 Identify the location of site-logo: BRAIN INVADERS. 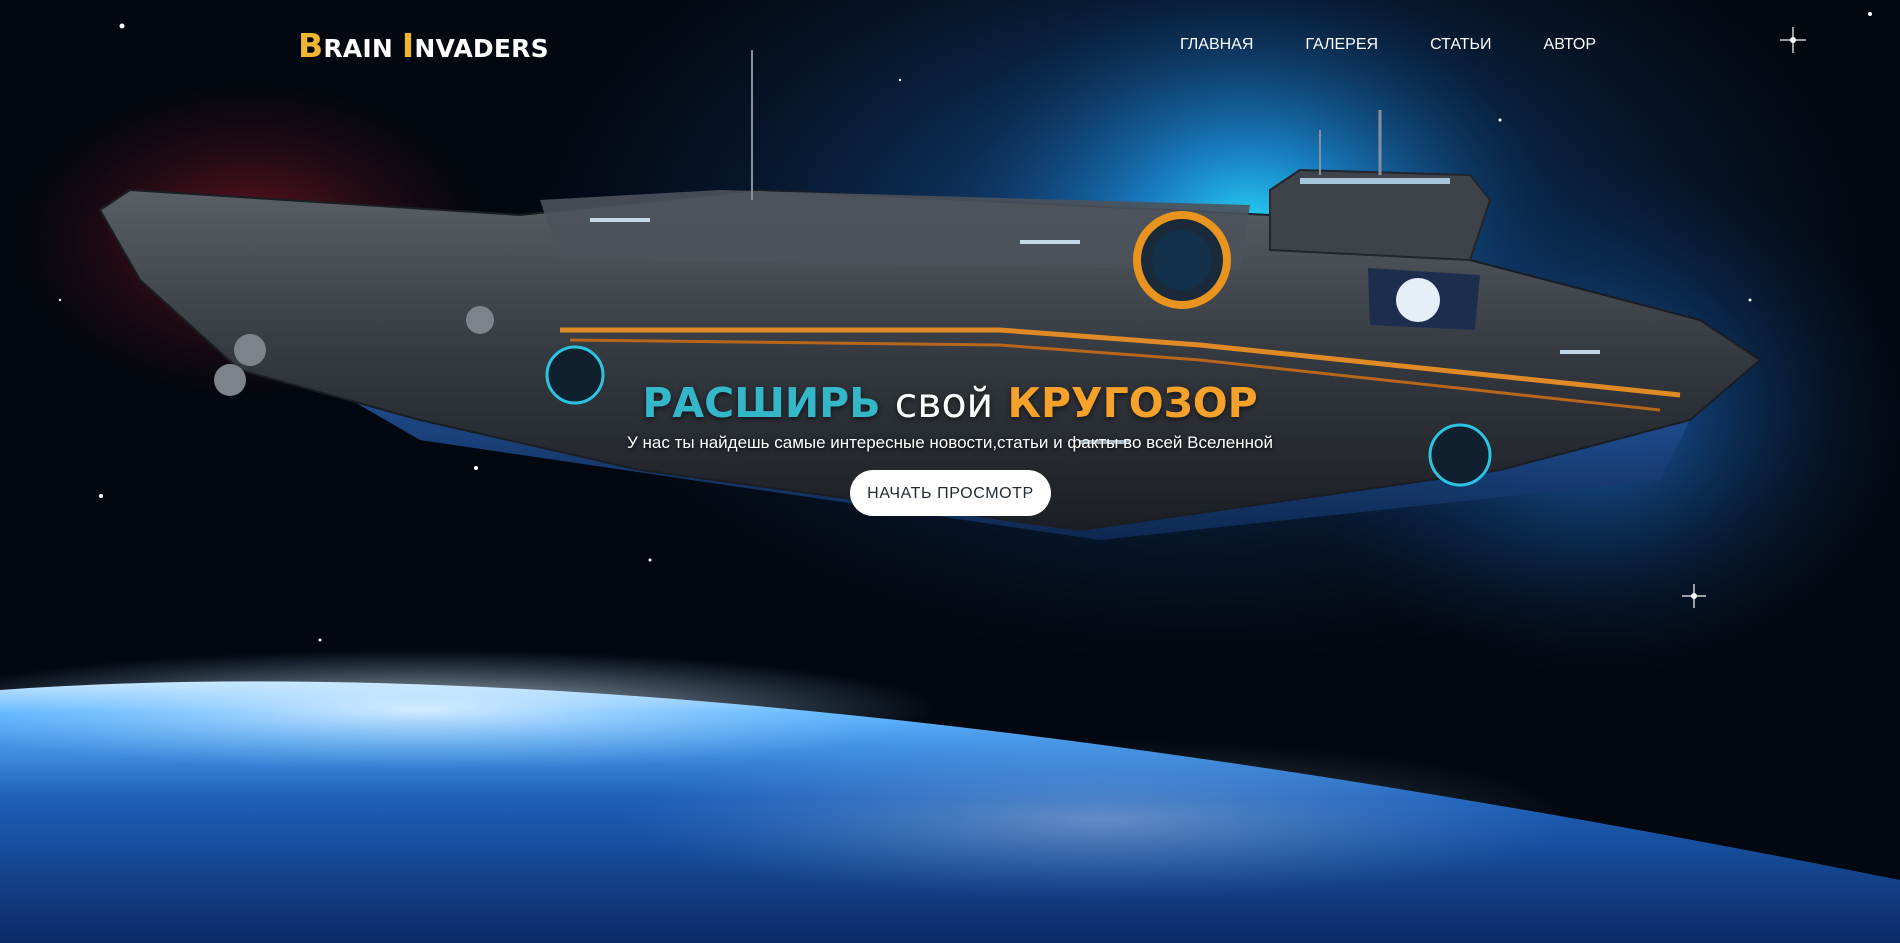
(423, 45).